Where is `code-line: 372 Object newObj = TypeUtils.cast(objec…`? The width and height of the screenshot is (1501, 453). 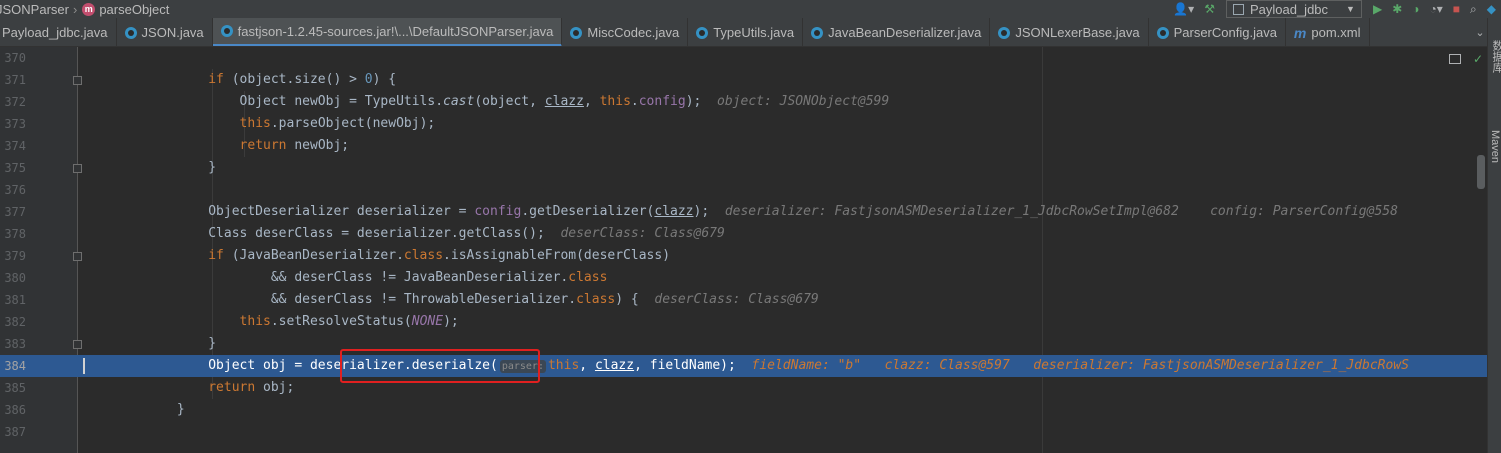
code-line: 372 Object newObj = TypeUtils.cast(objec… is located at coordinates (743, 102).